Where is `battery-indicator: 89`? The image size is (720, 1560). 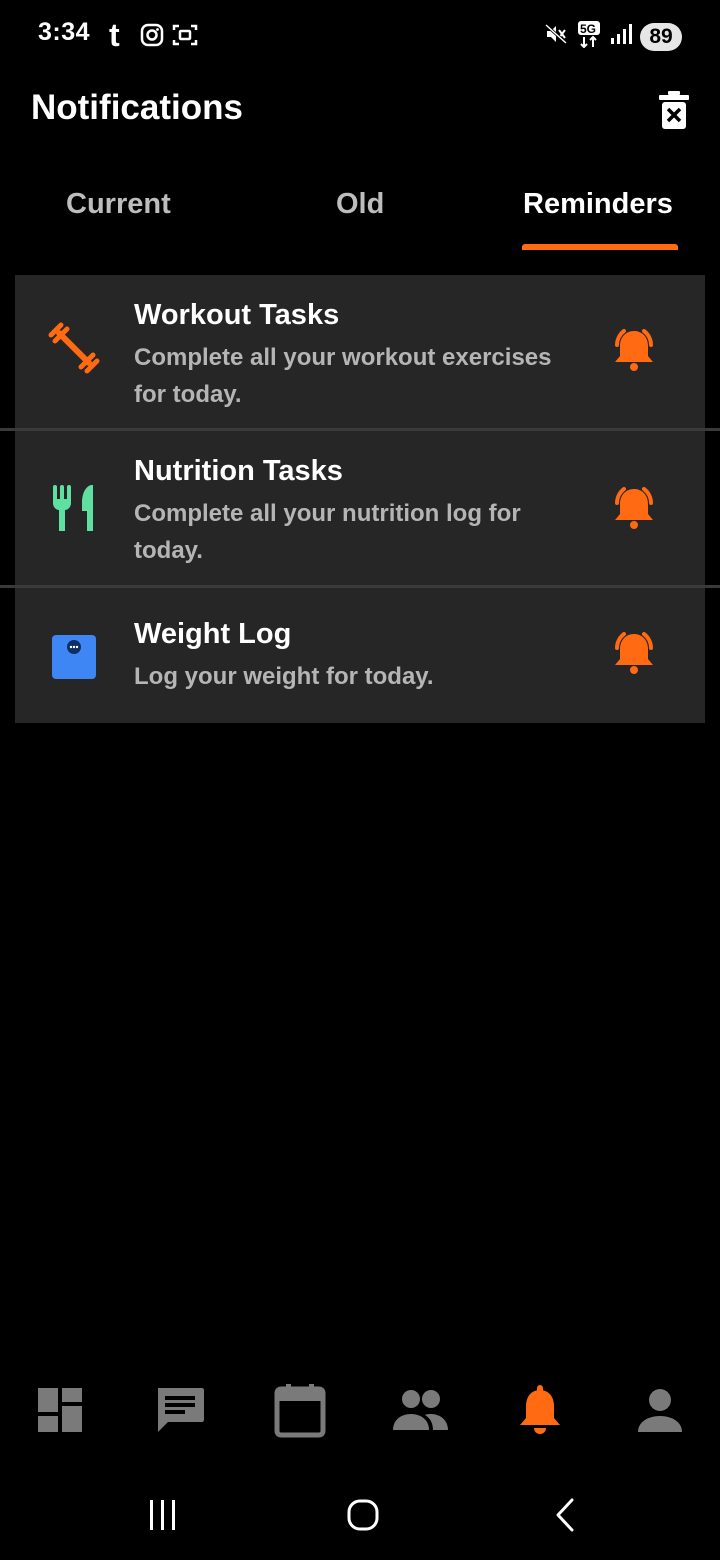
battery-indicator: 89 is located at coordinates (661, 36).